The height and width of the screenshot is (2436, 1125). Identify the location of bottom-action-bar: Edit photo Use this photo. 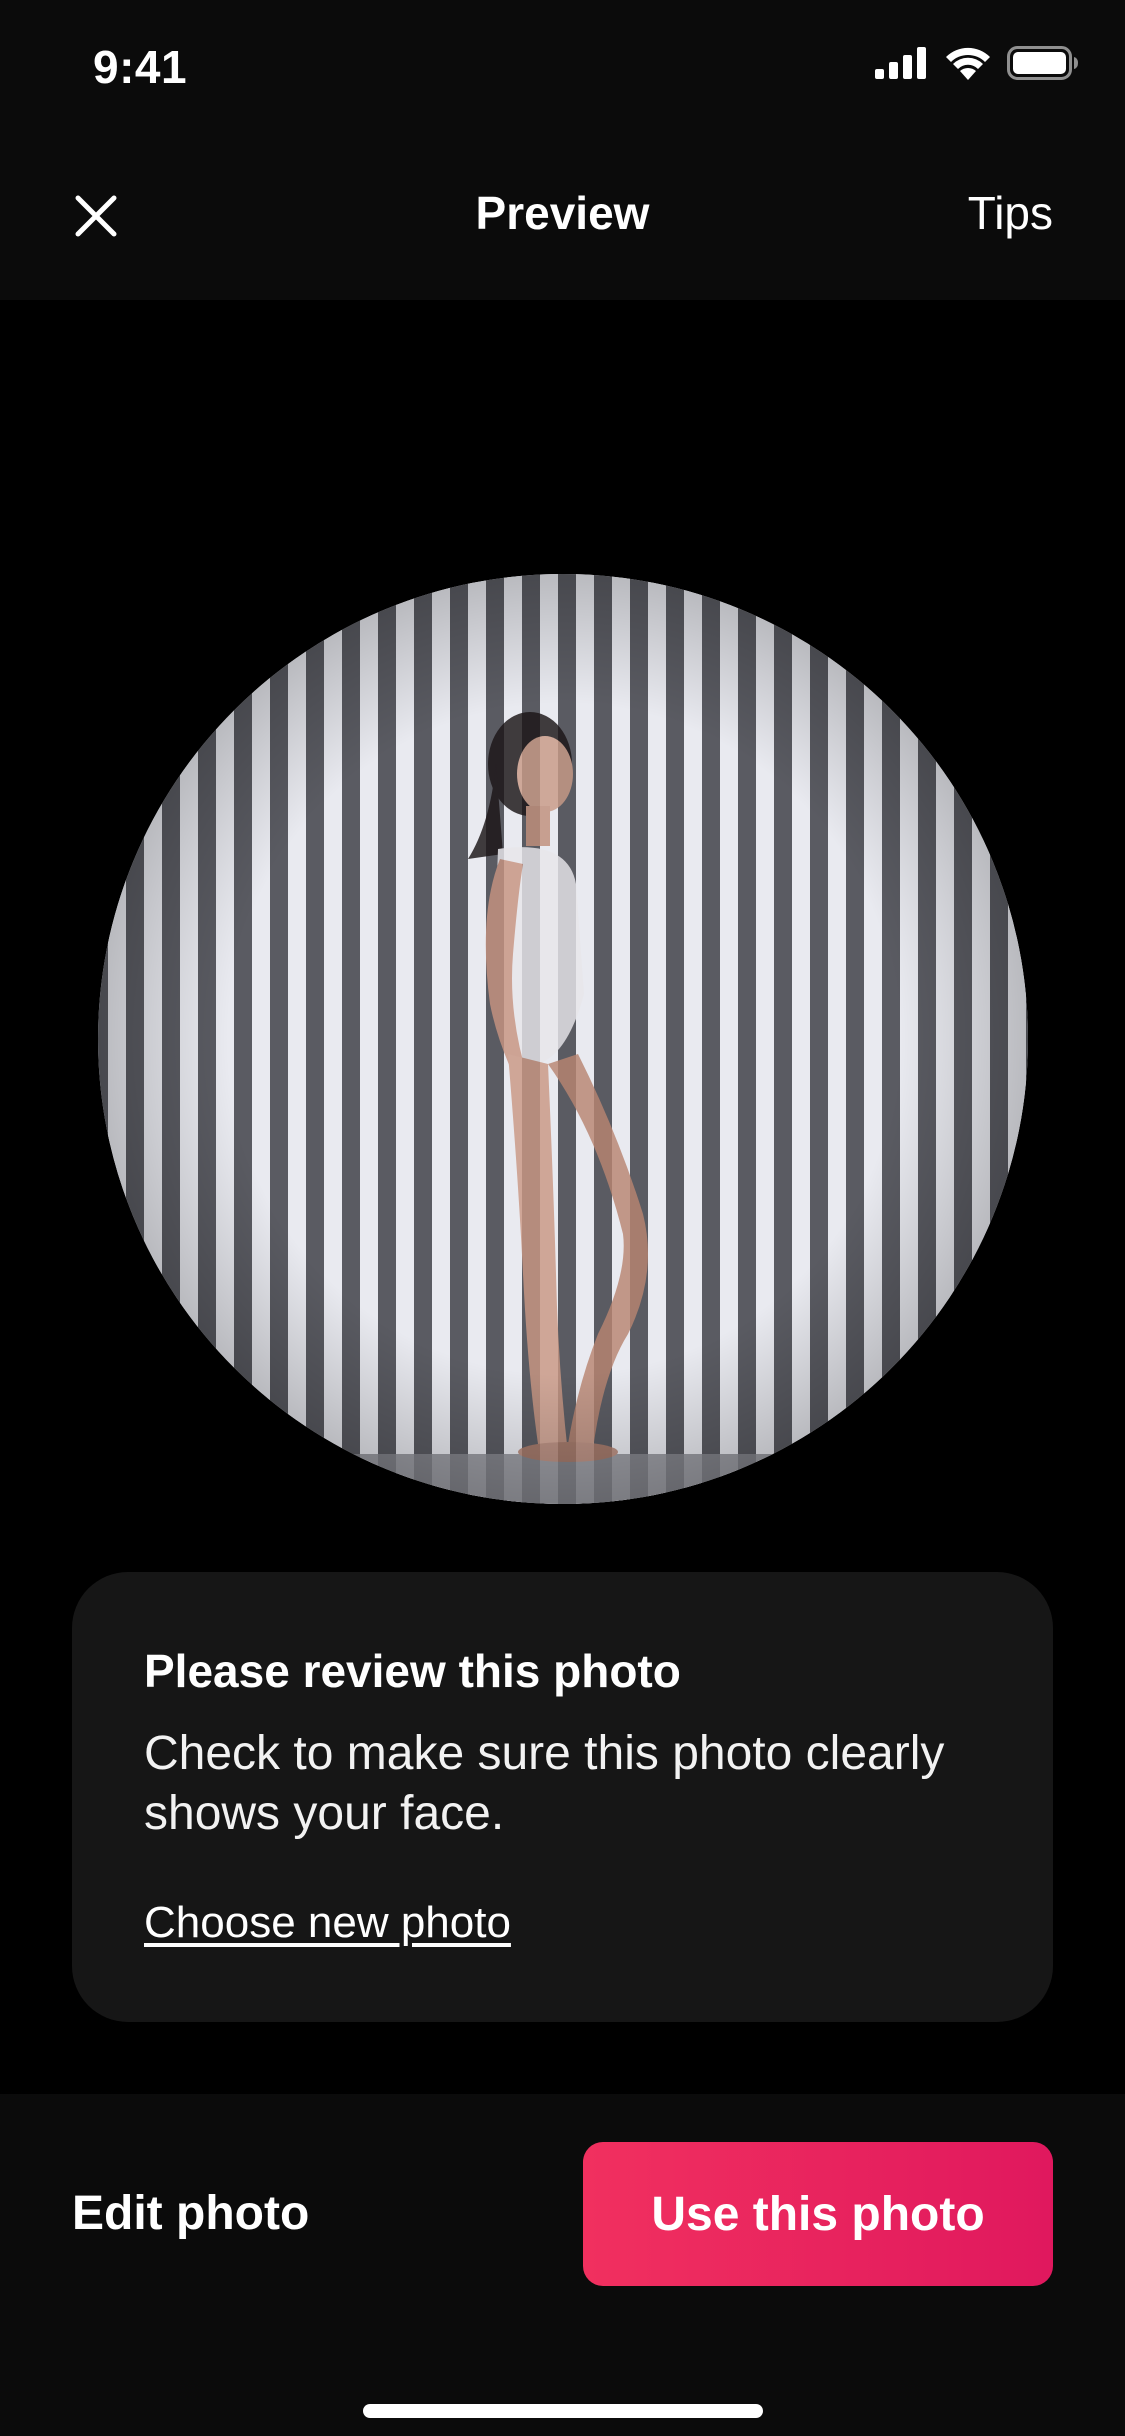
(562, 2265).